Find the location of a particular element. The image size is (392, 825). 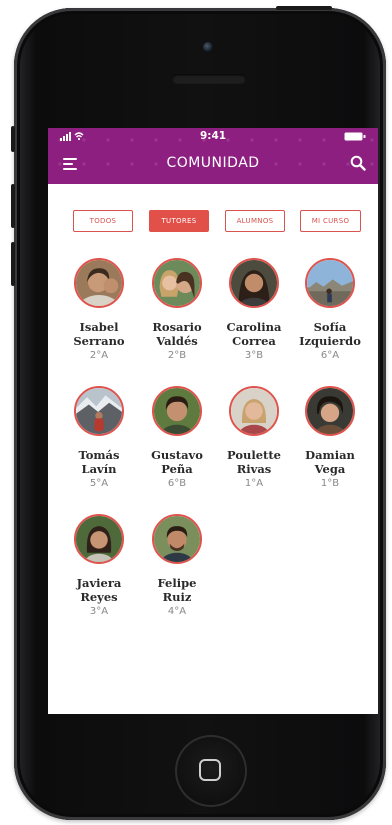

person-first-name: Sofía is located at coordinates (330, 327).